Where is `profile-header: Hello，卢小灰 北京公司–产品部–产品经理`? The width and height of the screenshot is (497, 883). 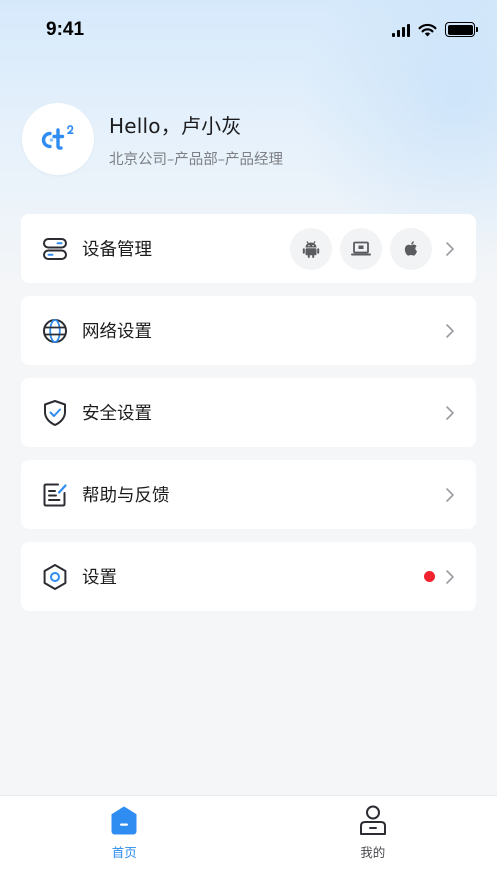 profile-header: Hello，卢小灰 北京公司–产品部–产品经理 is located at coordinates (152, 139).